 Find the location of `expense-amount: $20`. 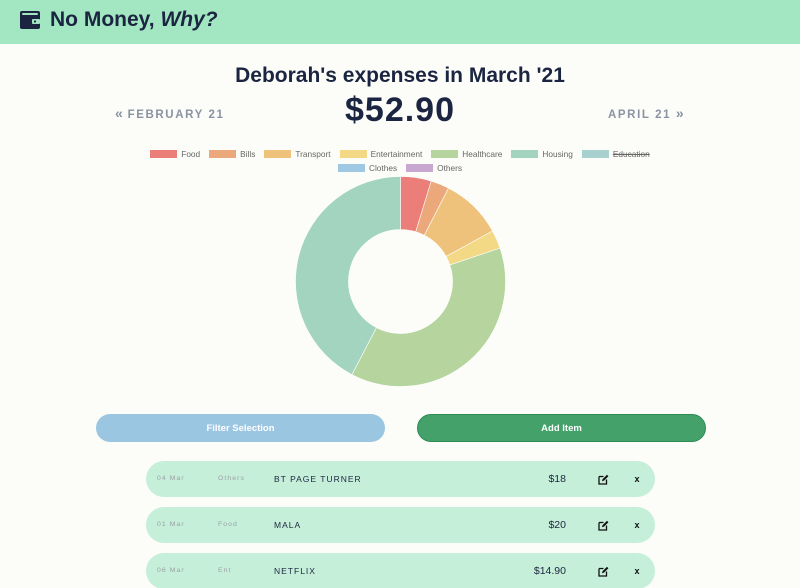

expense-amount: $20 is located at coordinates (557, 525).